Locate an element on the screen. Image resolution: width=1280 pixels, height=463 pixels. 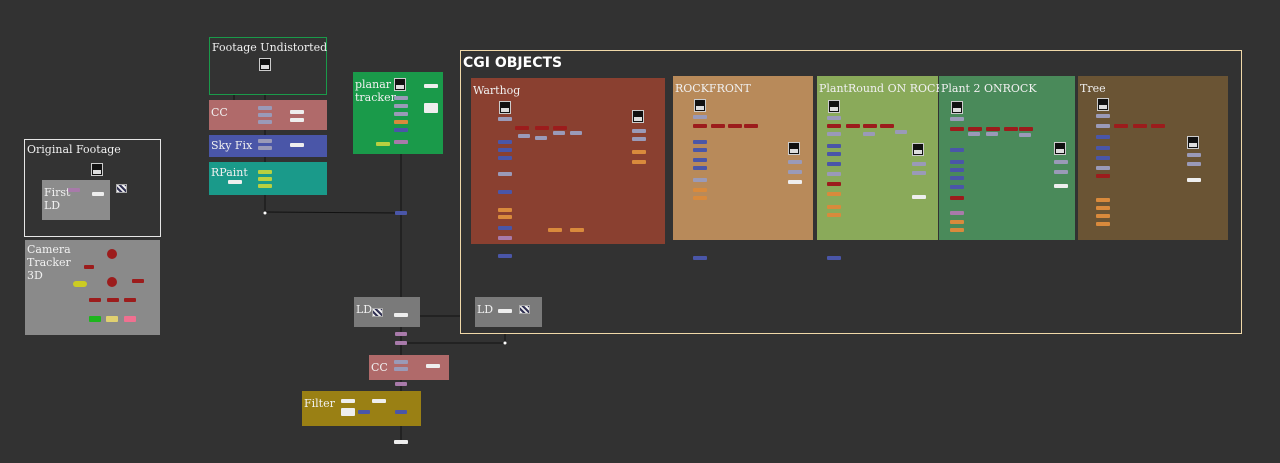
backdrop-filter: Filter is located at coordinates (361, 408).